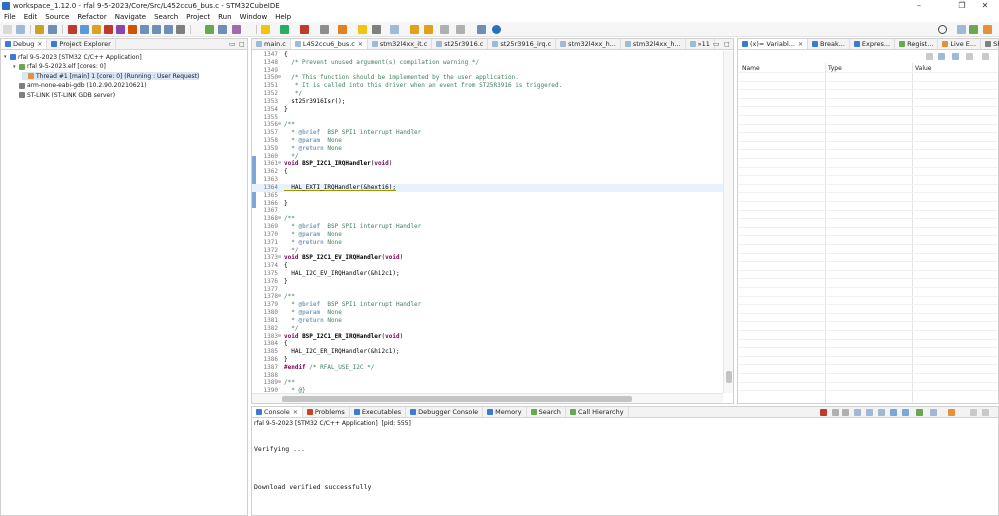  Describe the element at coordinates (487, 164) in the screenshot. I see `code-line: 1361 ⊖ void BSP_I2C1_IRQHandler(void)` at that location.